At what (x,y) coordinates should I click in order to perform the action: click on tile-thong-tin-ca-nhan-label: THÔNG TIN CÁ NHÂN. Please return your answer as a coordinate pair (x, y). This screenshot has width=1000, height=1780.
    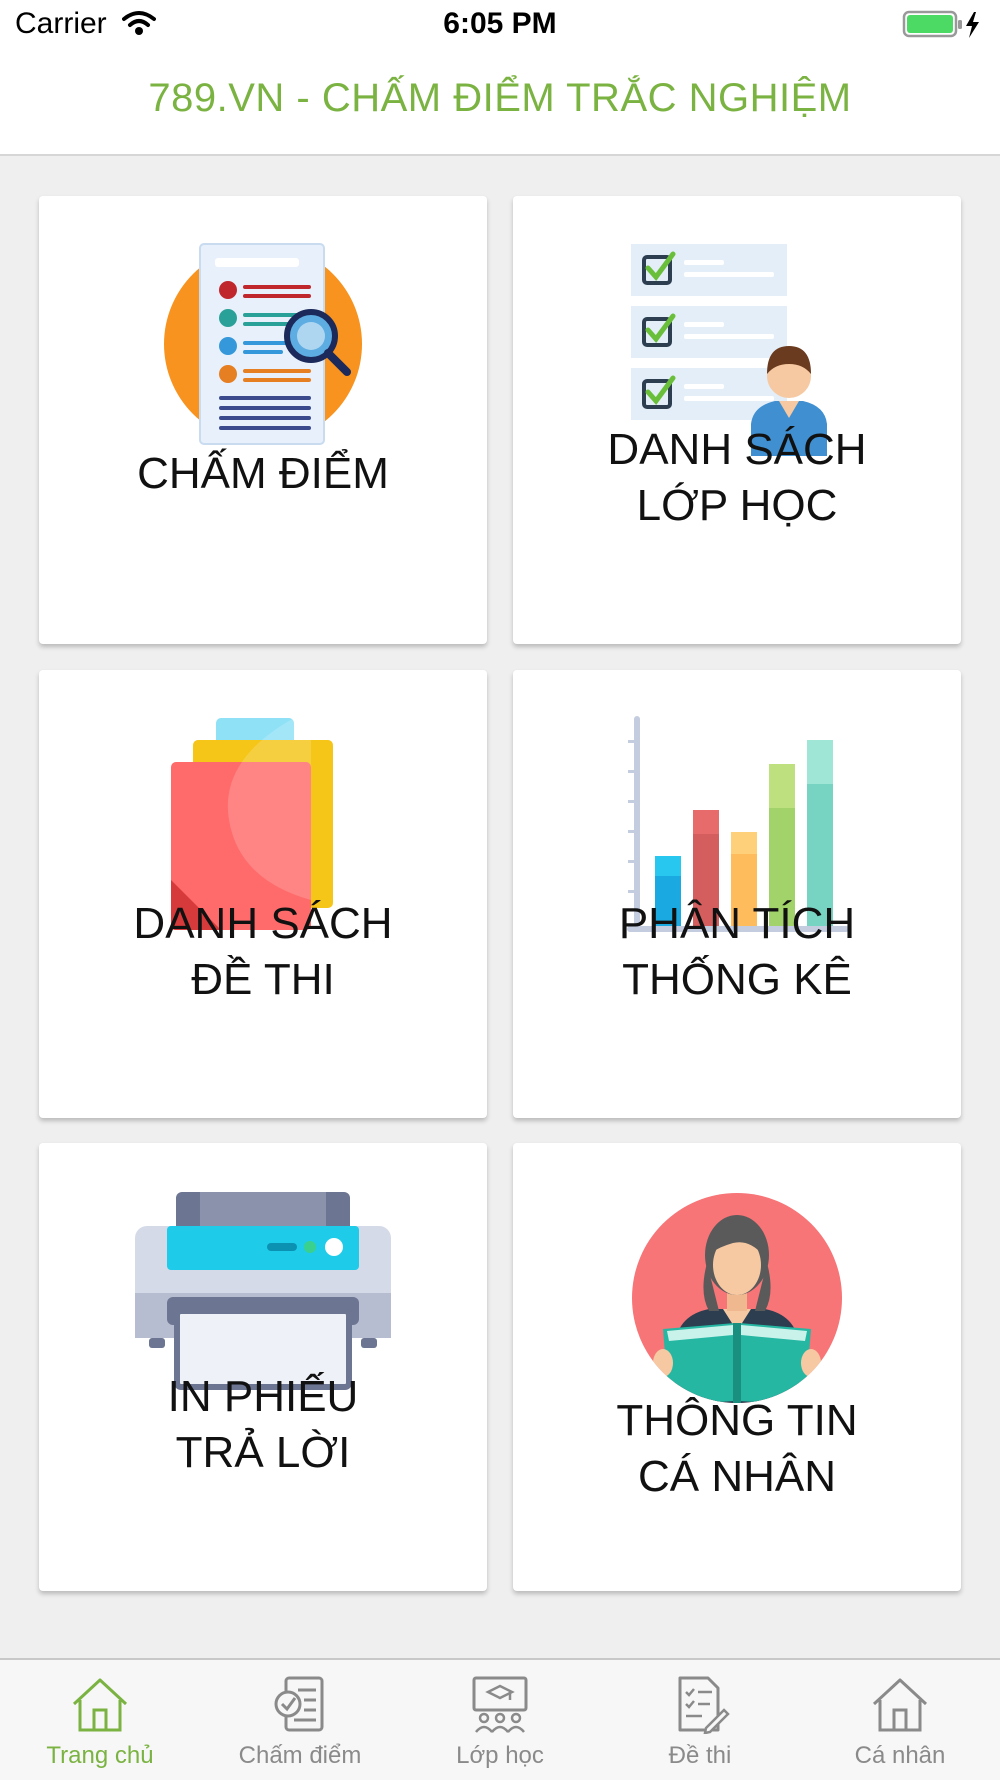
    Looking at the image, I should click on (737, 1448).